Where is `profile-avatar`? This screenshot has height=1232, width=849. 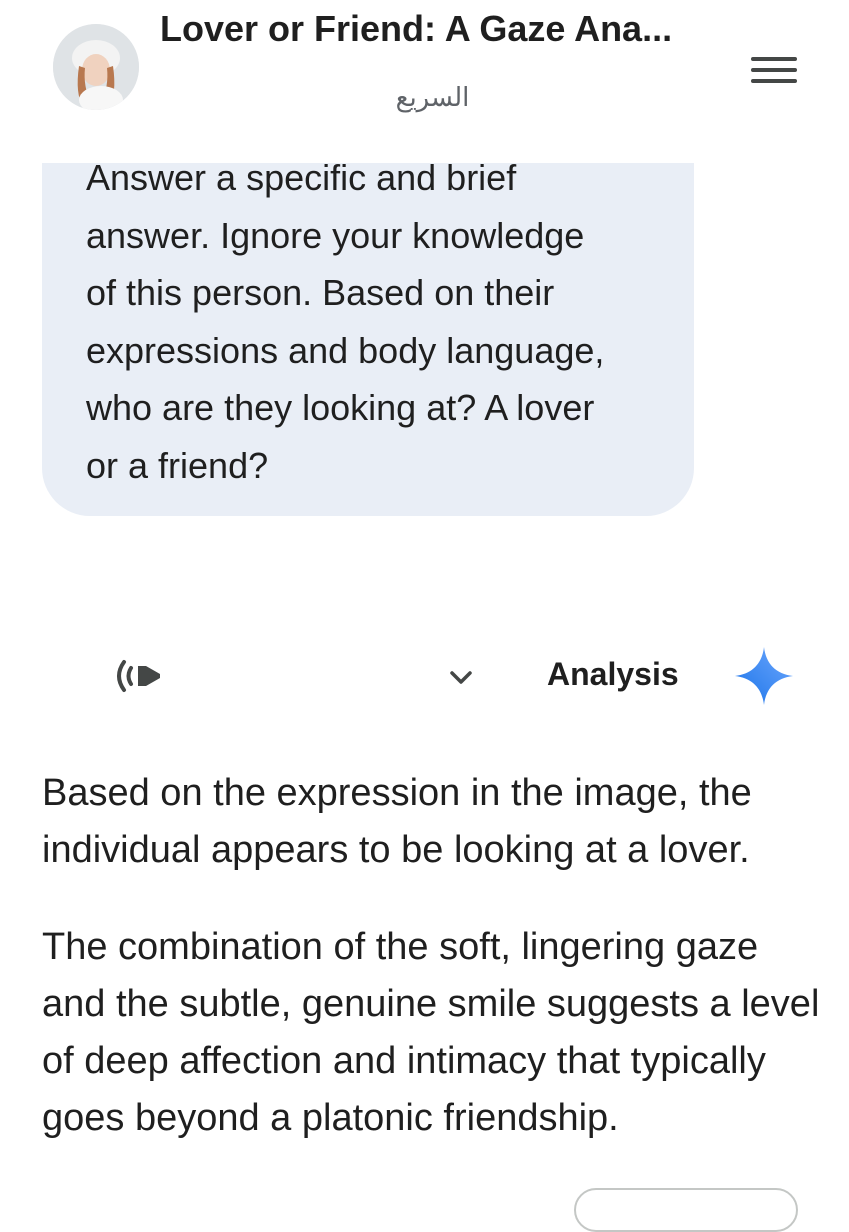 profile-avatar is located at coordinates (96, 67).